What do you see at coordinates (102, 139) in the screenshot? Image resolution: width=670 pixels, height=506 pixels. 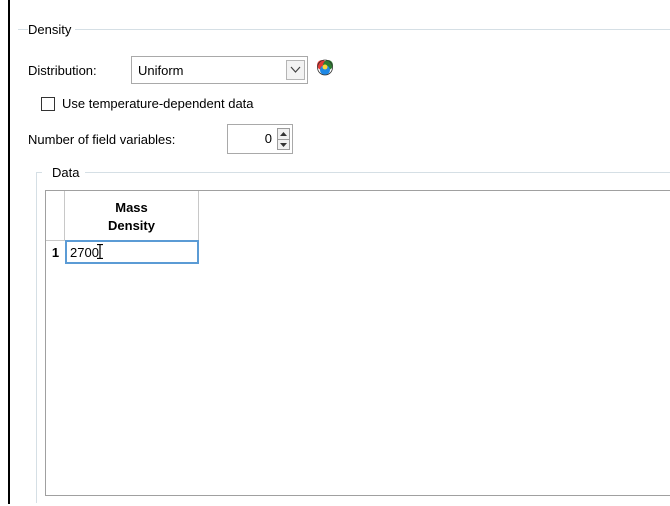 I see `field-vars-label: Number of field variables:` at bounding box center [102, 139].